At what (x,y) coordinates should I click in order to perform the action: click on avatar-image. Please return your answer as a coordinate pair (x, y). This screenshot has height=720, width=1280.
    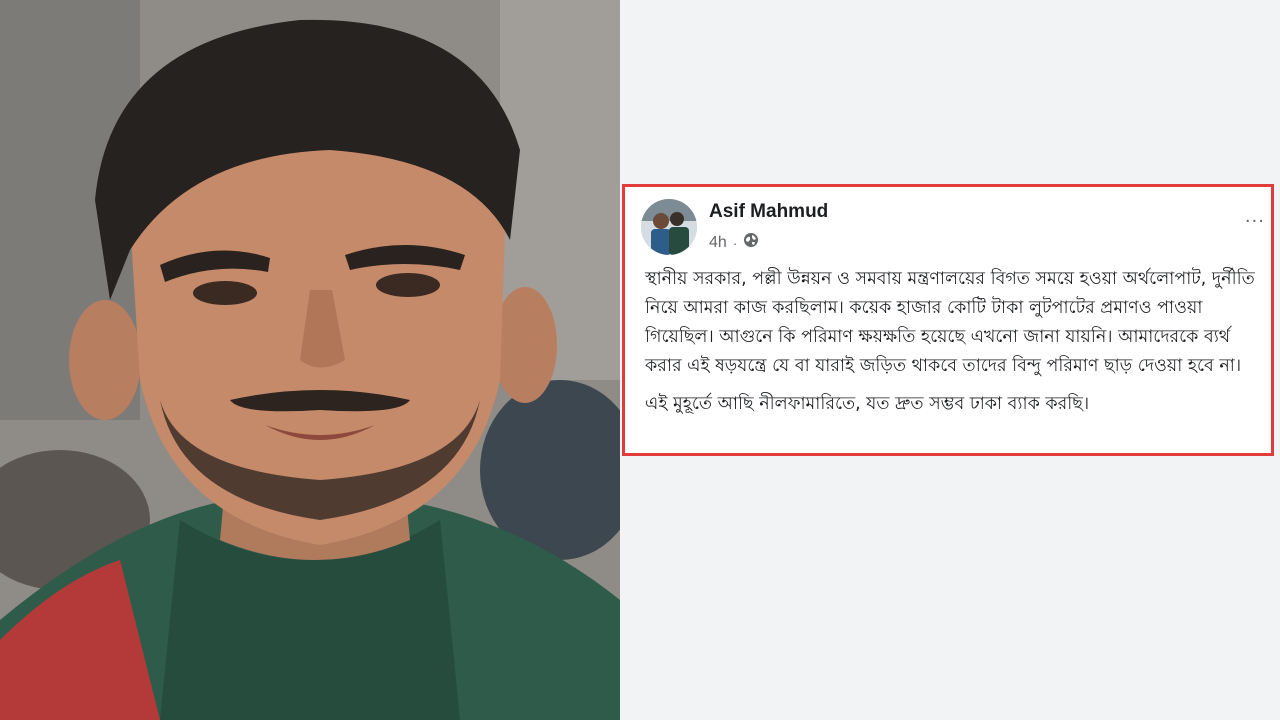
    Looking at the image, I should click on (669, 227).